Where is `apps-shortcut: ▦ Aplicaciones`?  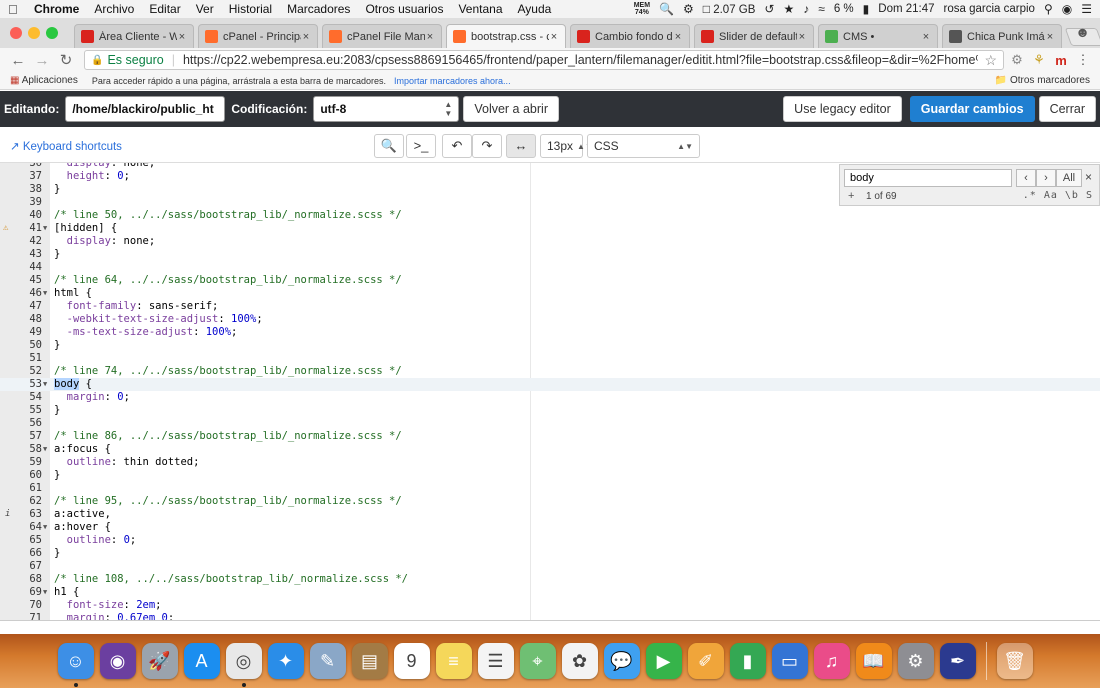 apps-shortcut: ▦ Aplicaciones is located at coordinates (44, 80).